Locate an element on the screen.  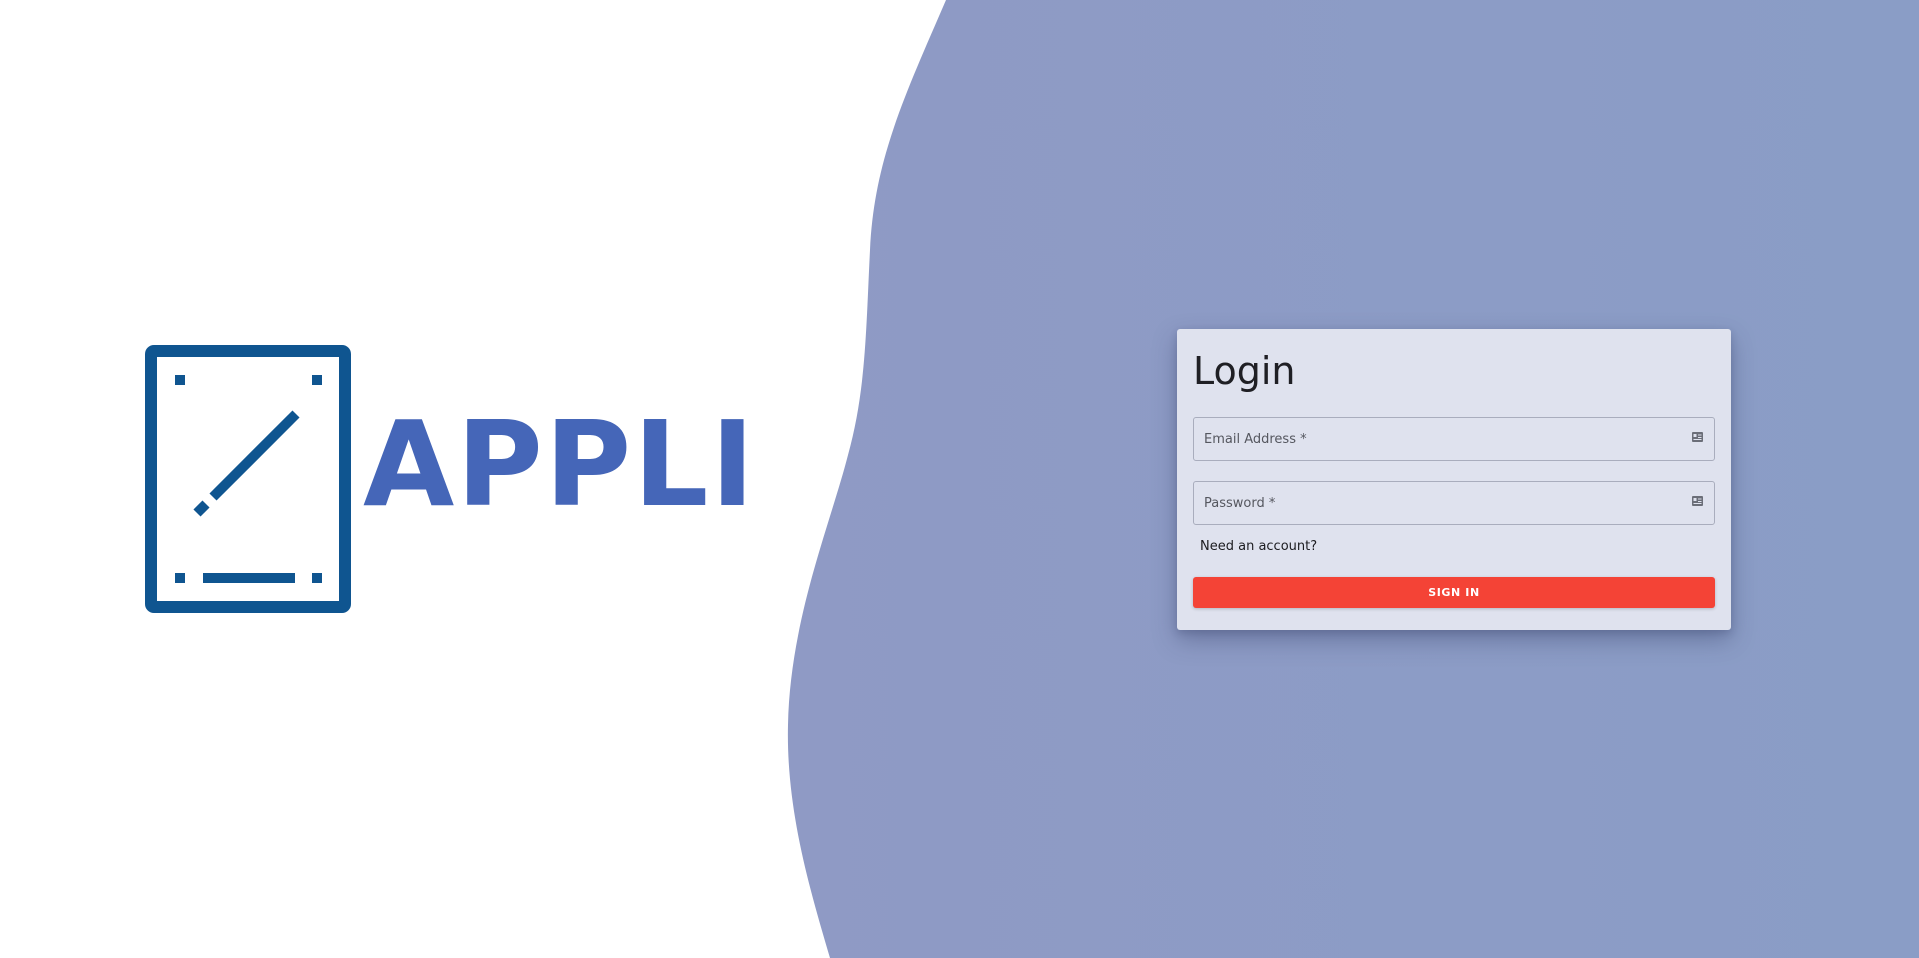
note-edit-icon is located at coordinates (248, 479).